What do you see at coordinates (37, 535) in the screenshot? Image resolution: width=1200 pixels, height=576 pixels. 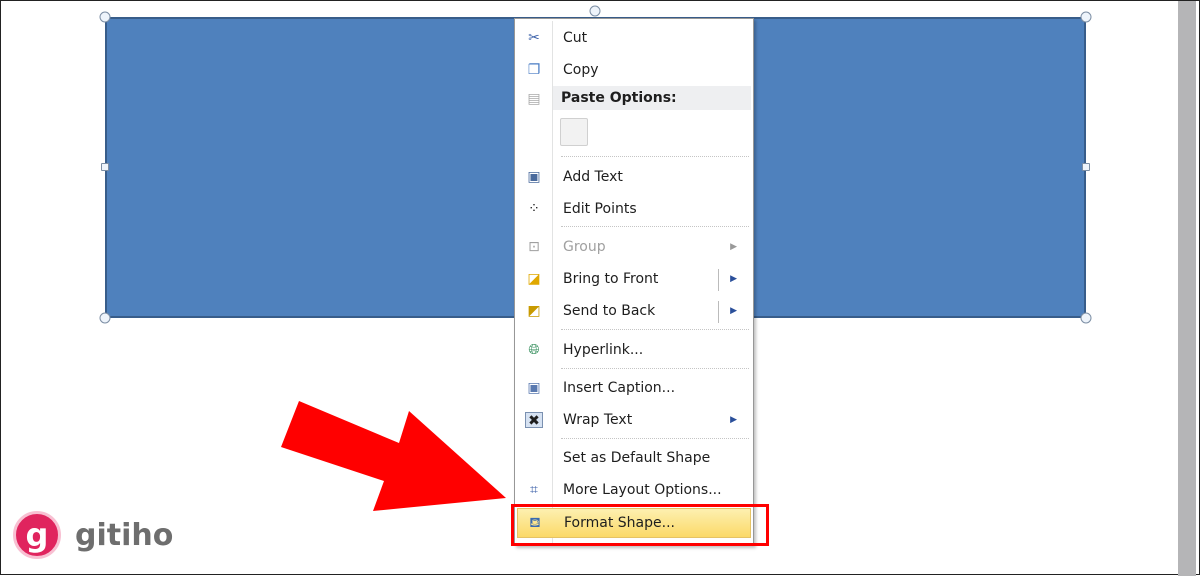 I see `logo-mark: g` at bounding box center [37, 535].